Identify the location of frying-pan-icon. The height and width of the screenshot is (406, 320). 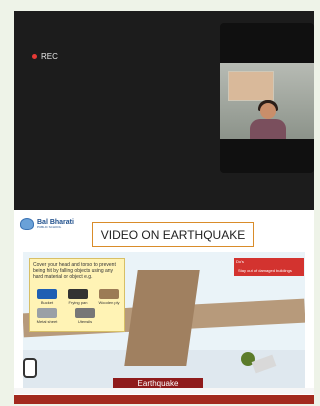
(78, 294).